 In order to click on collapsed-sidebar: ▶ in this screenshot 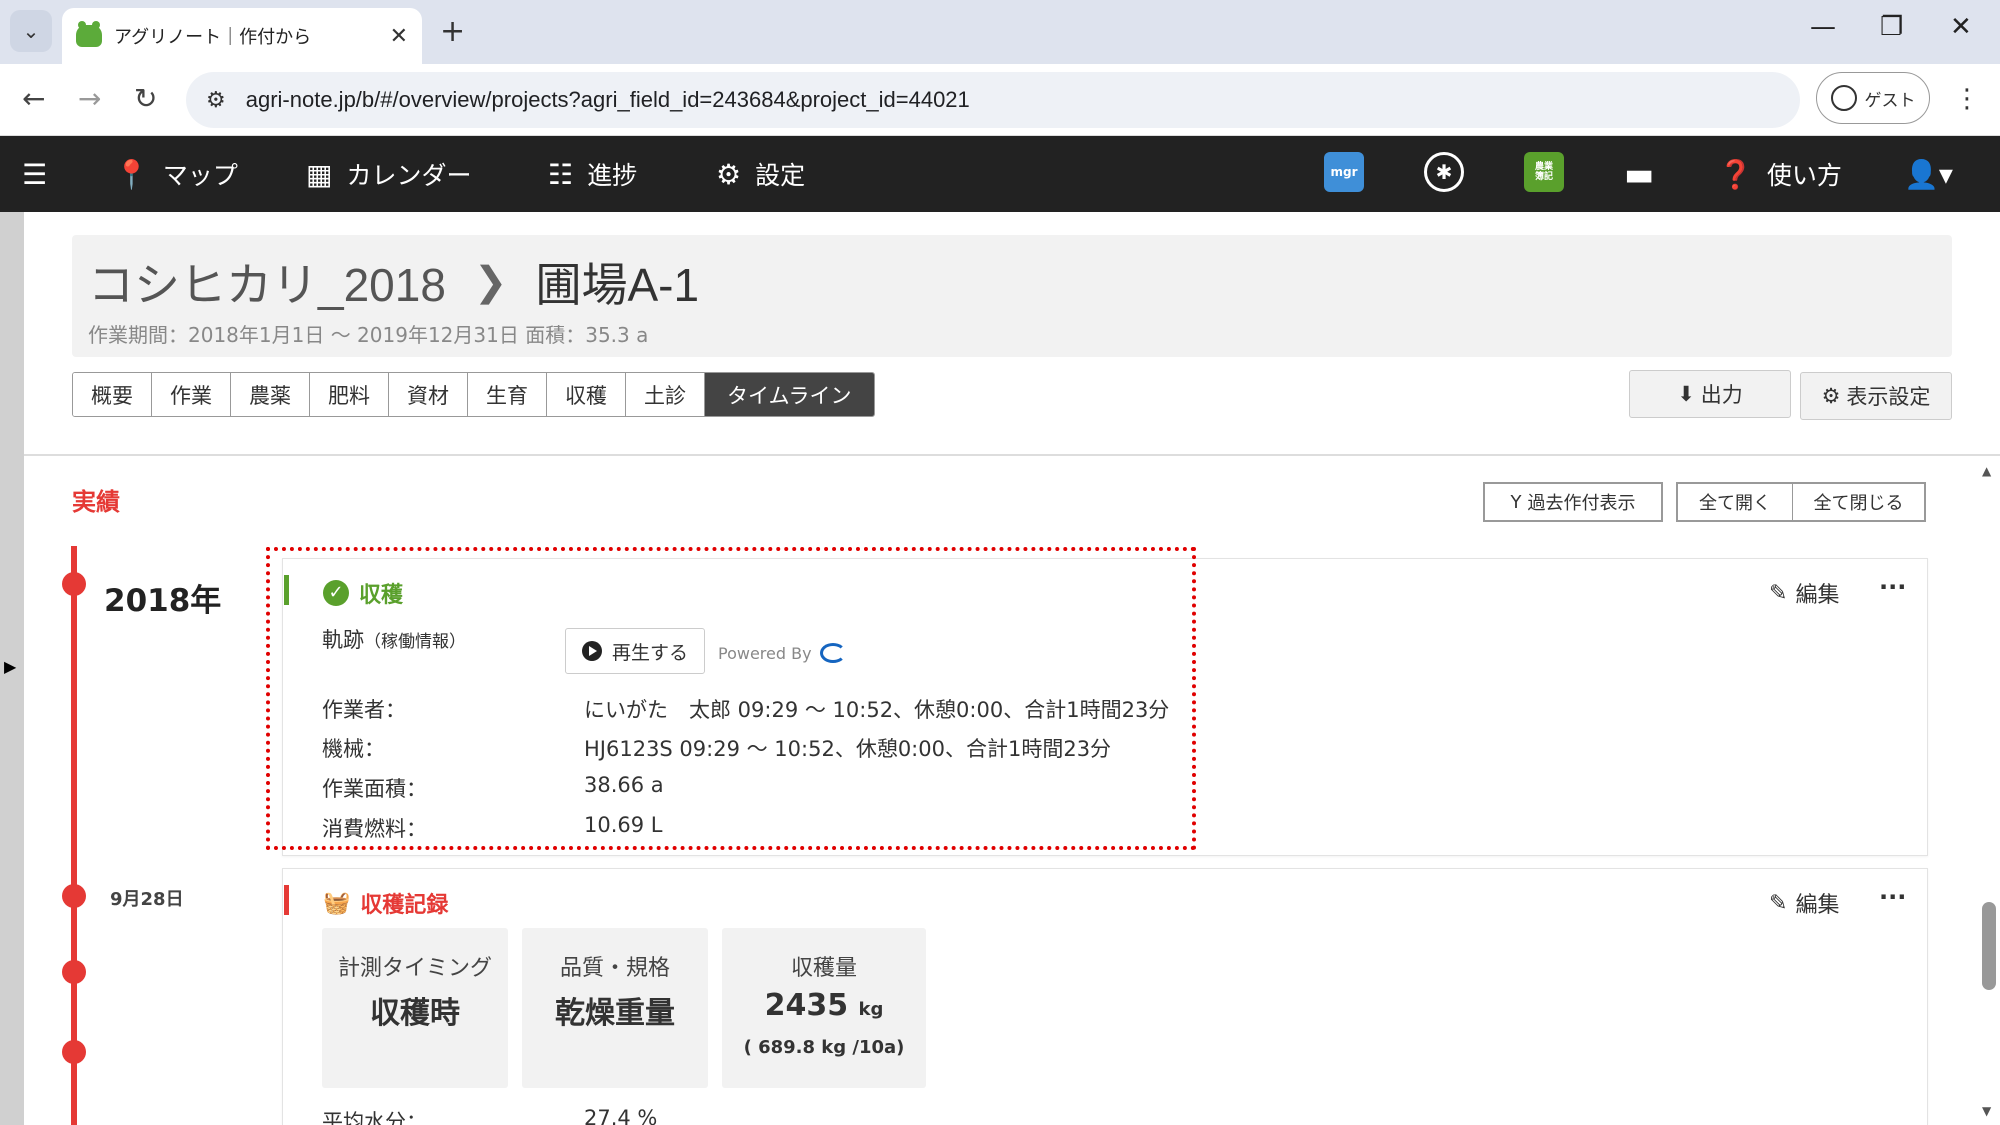, I will do `click(12, 668)`.